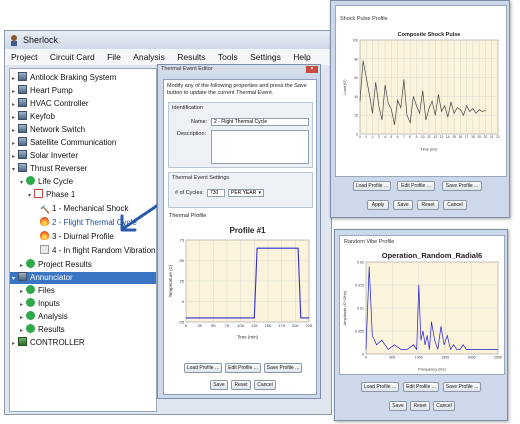  Describe the element at coordinates (265, 57) in the screenshot. I see `menu-settings: Settings` at that location.